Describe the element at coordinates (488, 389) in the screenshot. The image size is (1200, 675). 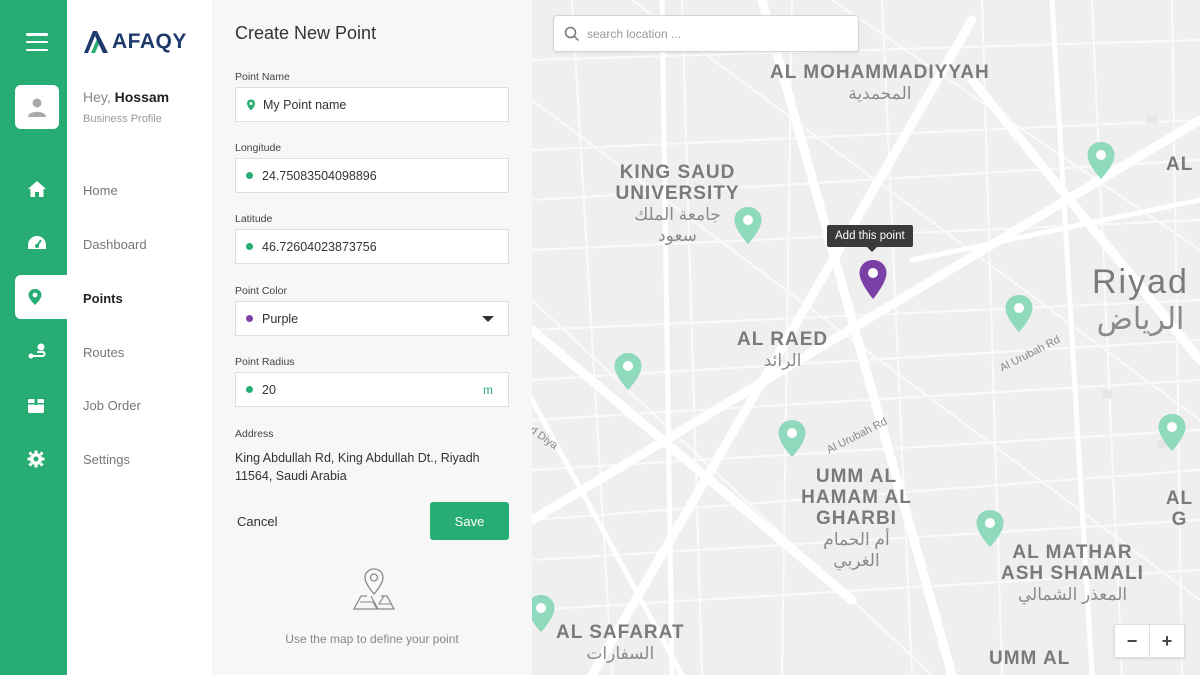
I see `radius-unit: m` at that location.